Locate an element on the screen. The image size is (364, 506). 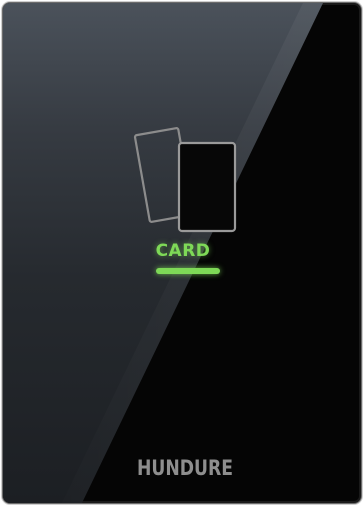
two-cards-icon is located at coordinates (185, 180).